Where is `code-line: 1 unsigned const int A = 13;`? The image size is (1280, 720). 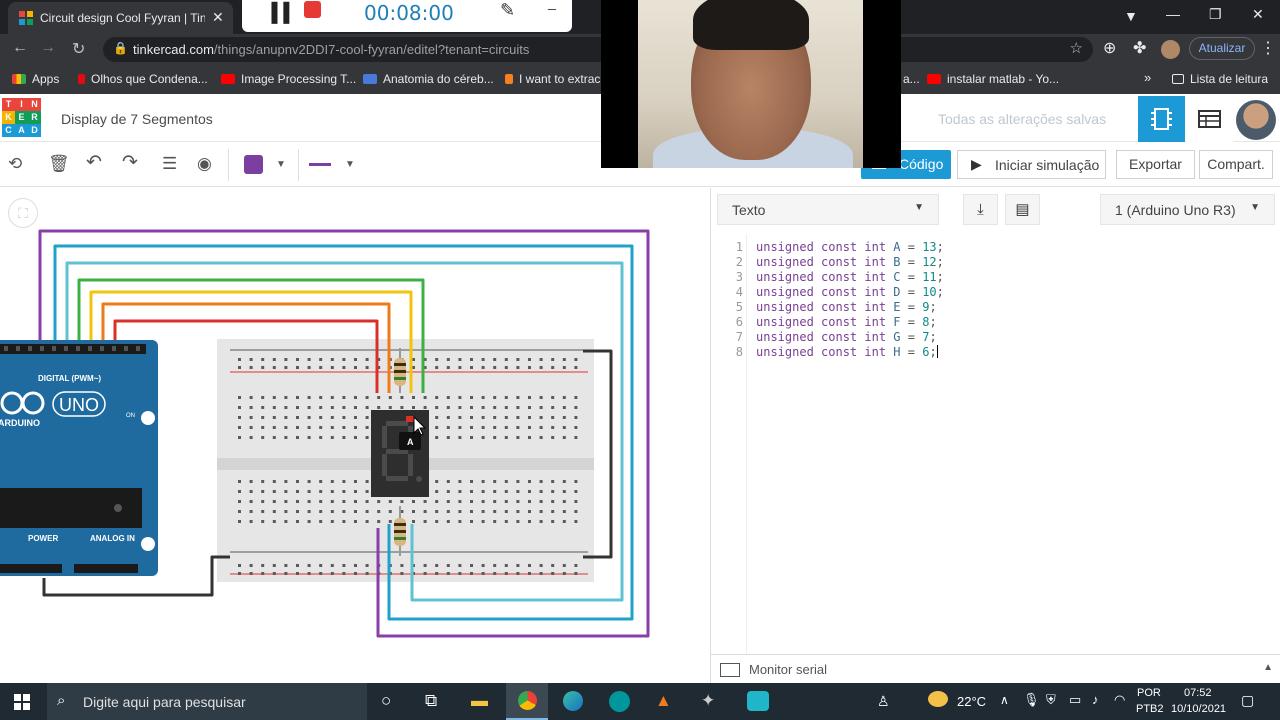
code-line: 1 unsigned const int A = 13; is located at coordinates (995, 247).